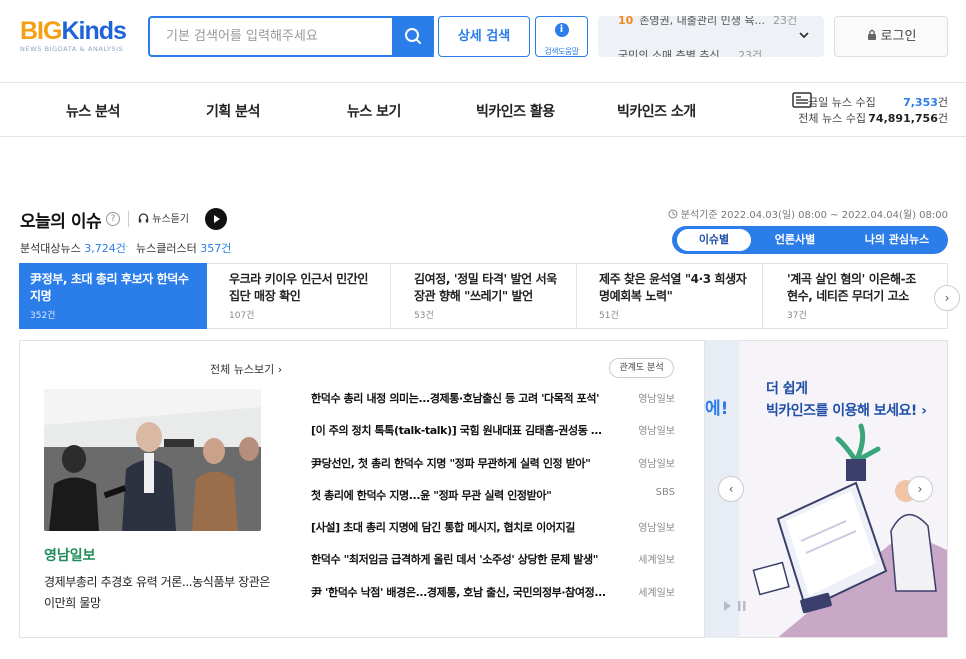 The height and width of the screenshot is (659, 966). Describe the element at coordinates (72, 49) in the screenshot. I see `logo-subtitle: NEWS BIGDATA & ANALYSIS` at that location.